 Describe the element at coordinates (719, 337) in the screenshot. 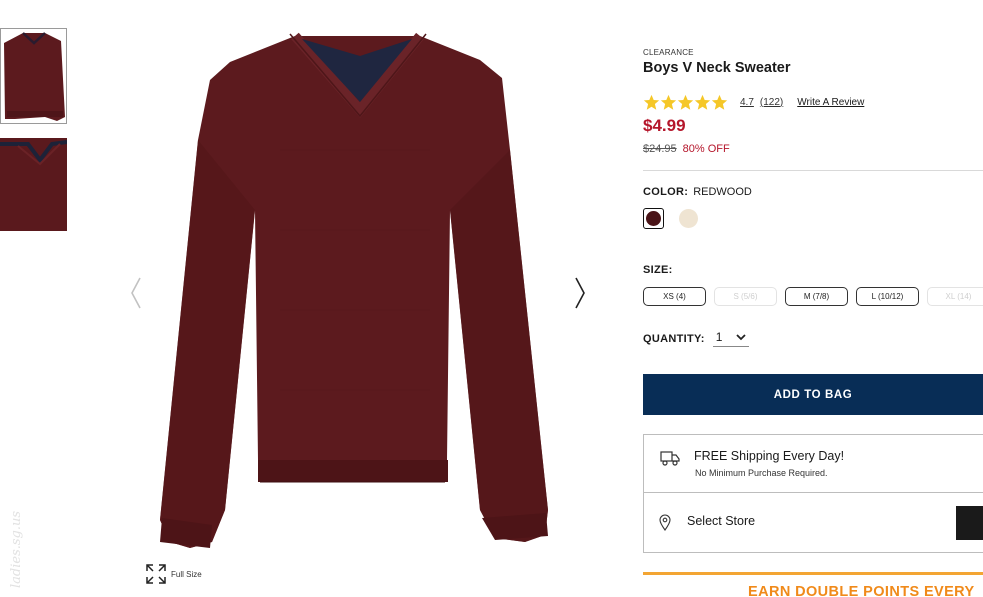

I see `quantity-value: 1` at that location.